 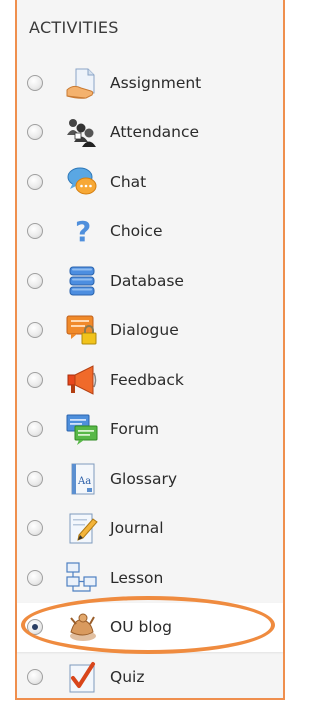 What do you see at coordinates (156, 82) in the screenshot?
I see `activity-label: Assignment` at bounding box center [156, 82].